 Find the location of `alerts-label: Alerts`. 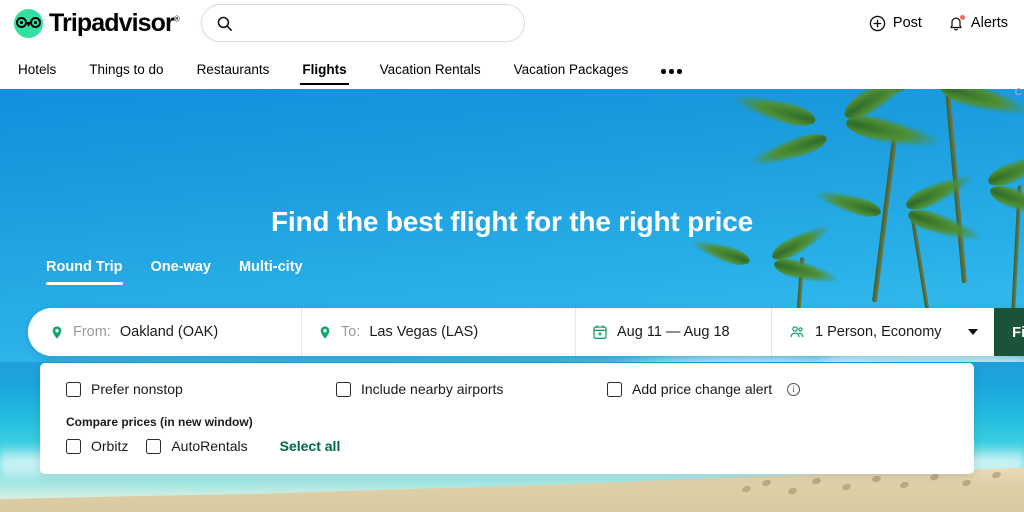

alerts-label: Alerts is located at coordinates (989, 23).